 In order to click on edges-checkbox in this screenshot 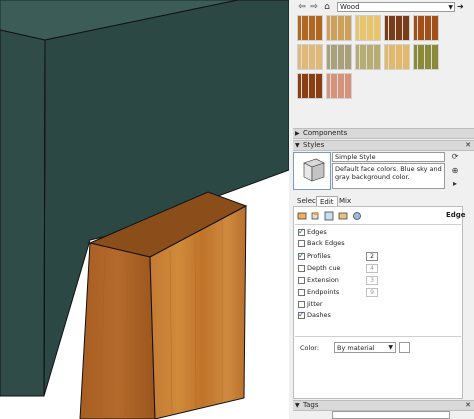, I will do `click(301, 231)`.